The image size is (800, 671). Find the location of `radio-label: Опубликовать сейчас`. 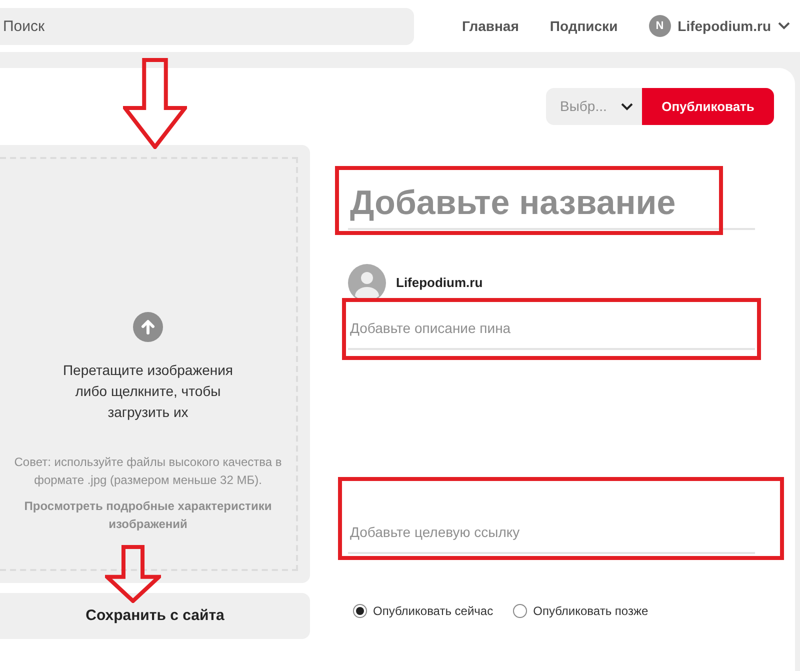

radio-label: Опубликовать сейчас is located at coordinates (433, 611).